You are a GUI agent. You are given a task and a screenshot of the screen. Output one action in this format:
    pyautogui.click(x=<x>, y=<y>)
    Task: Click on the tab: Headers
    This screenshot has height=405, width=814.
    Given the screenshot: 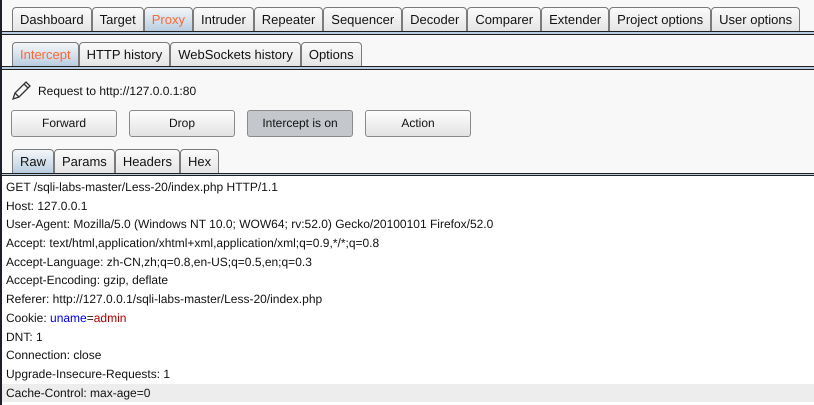 What is the action you would take?
    pyautogui.click(x=147, y=161)
    